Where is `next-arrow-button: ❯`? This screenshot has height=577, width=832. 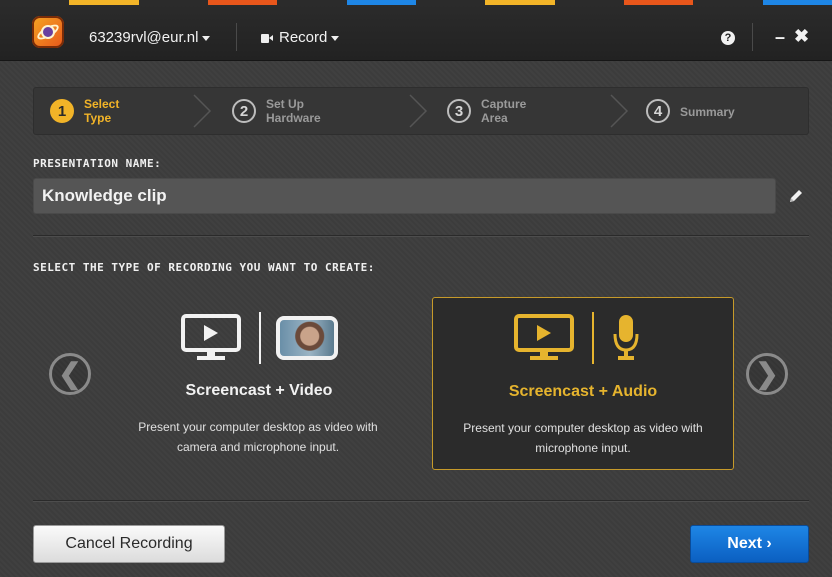
next-arrow-button: ❯ is located at coordinates (767, 374).